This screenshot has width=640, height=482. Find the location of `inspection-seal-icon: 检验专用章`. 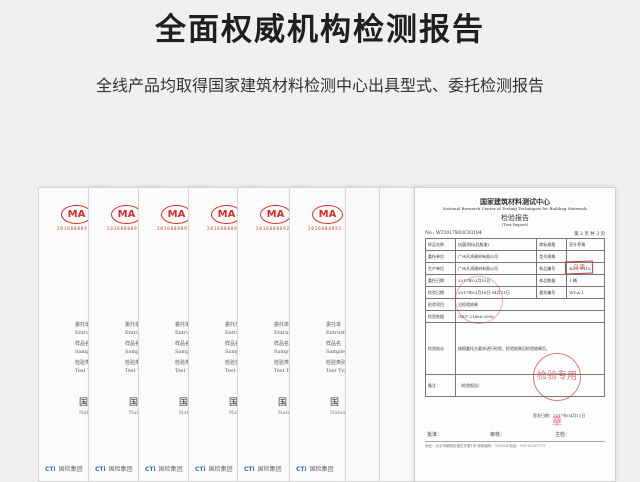

inspection-seal-icon: 检验专用章 is located at coordinates (557, 390).